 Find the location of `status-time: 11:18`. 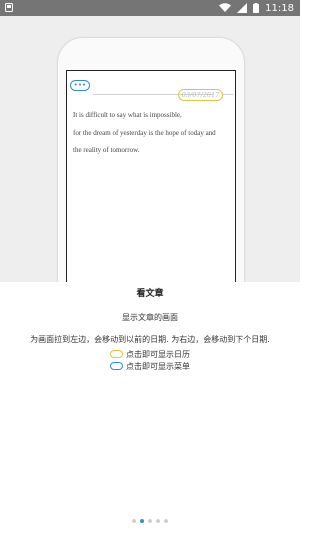

status-time: 11:18 is located at coordinates (279, 8).